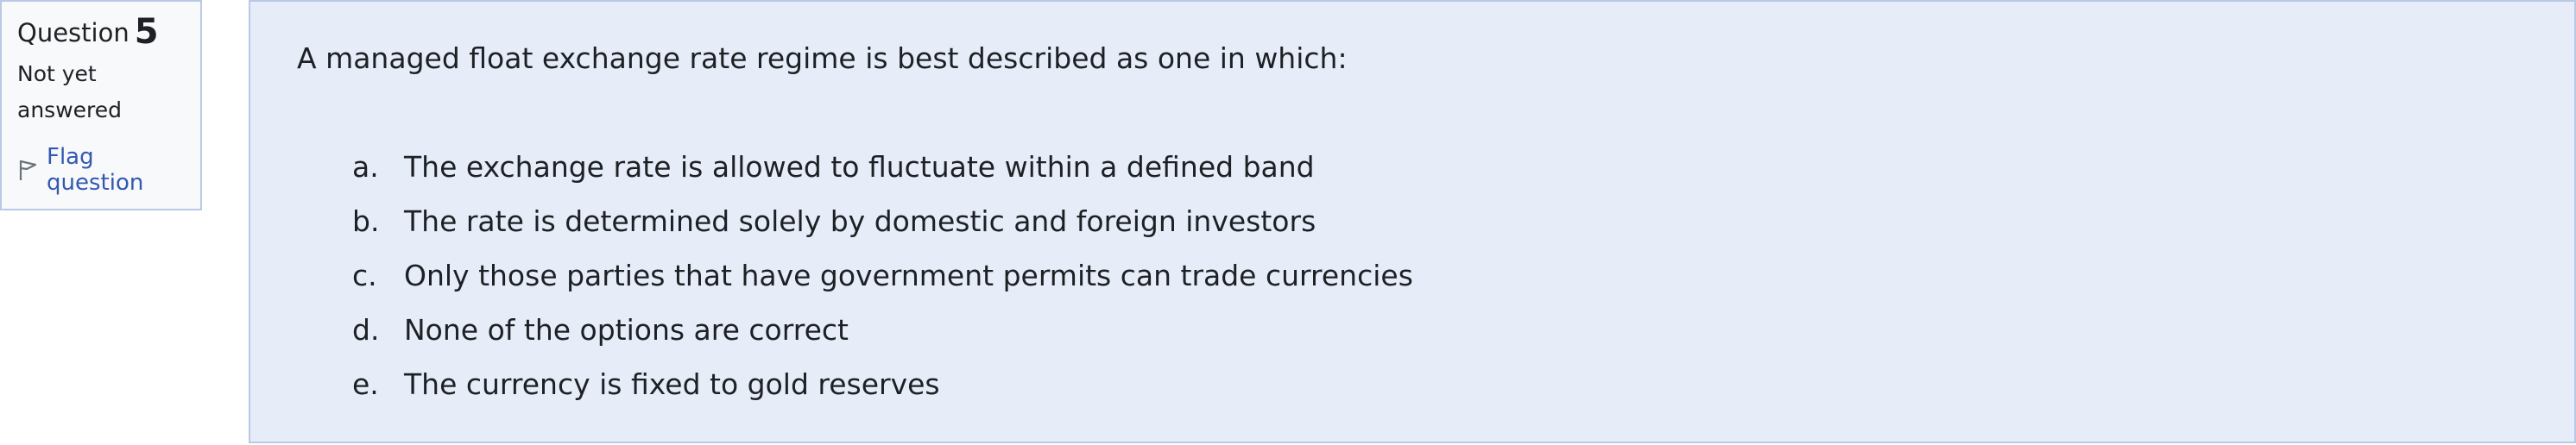 The width and height of the screenshot is (2576, 445). I want to click on flag-question-label: Flag question, so click(95, 170).